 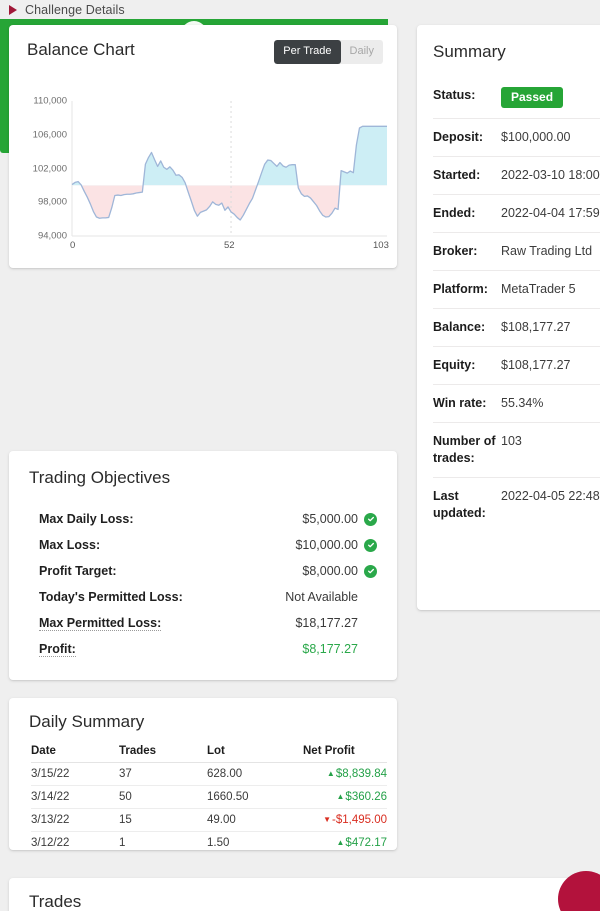 I want to click on summary-value: Passed, so click(x=532, y=97).